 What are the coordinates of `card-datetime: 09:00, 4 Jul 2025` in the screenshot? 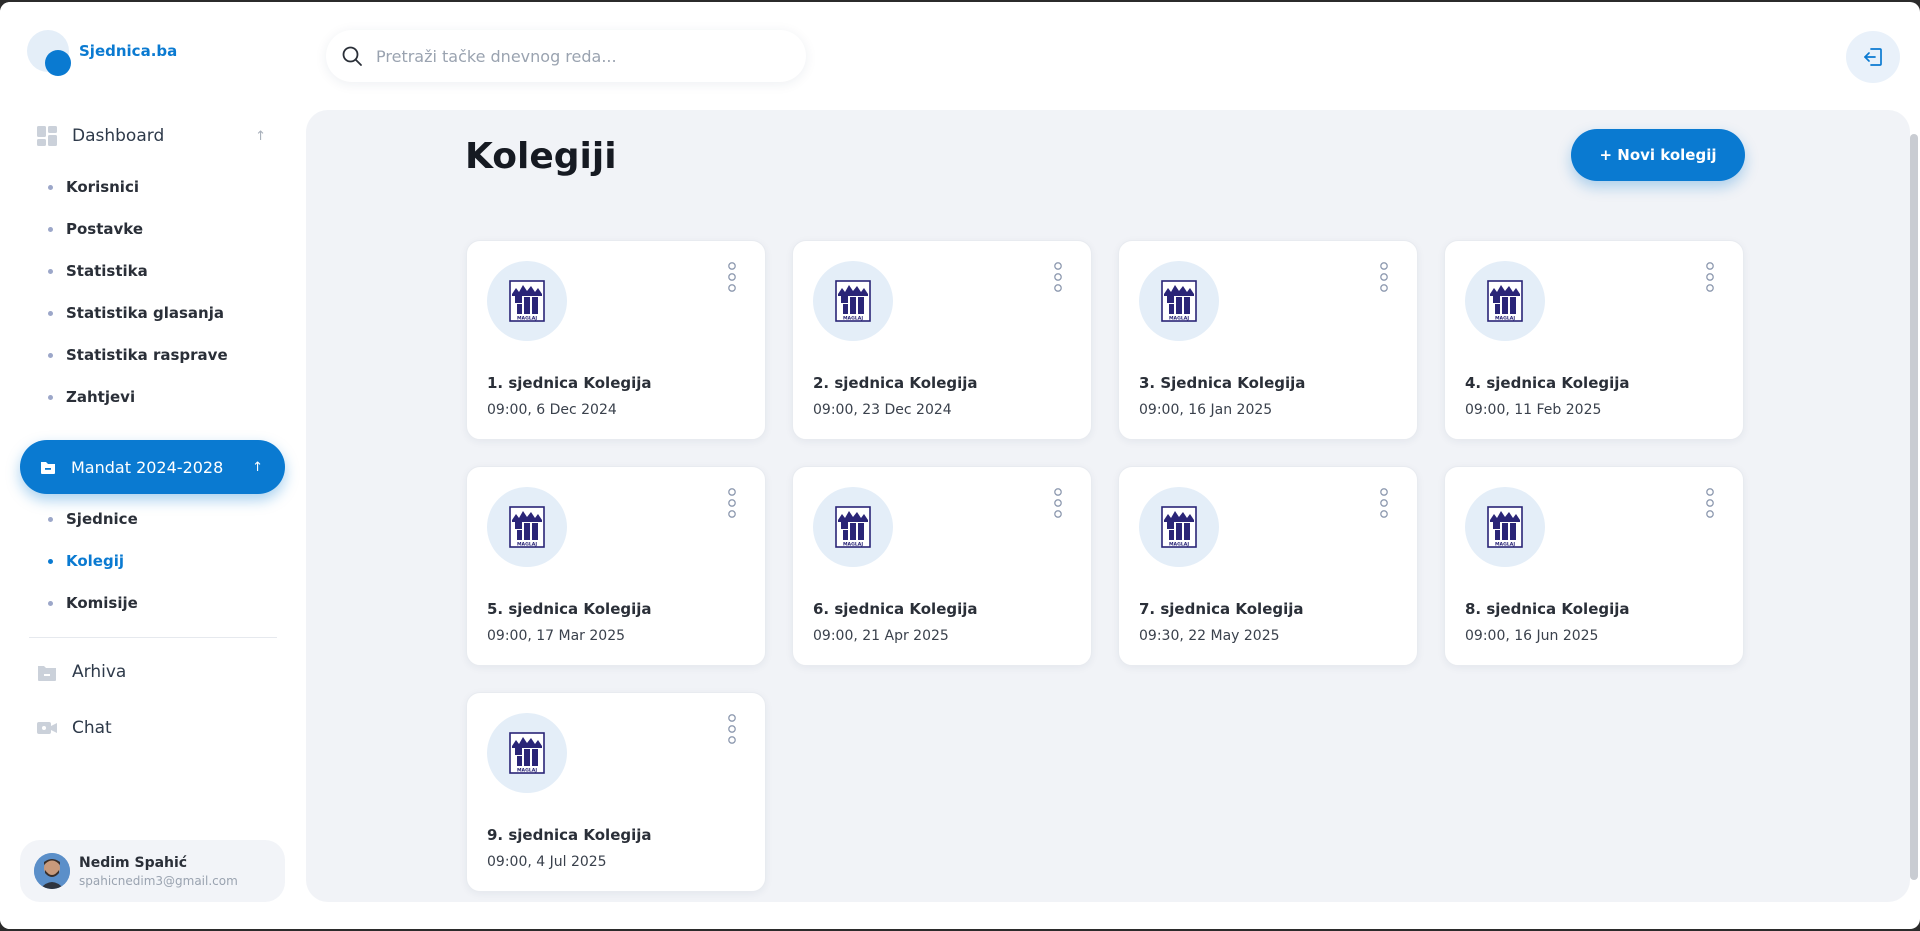 It's located at (547, 862).